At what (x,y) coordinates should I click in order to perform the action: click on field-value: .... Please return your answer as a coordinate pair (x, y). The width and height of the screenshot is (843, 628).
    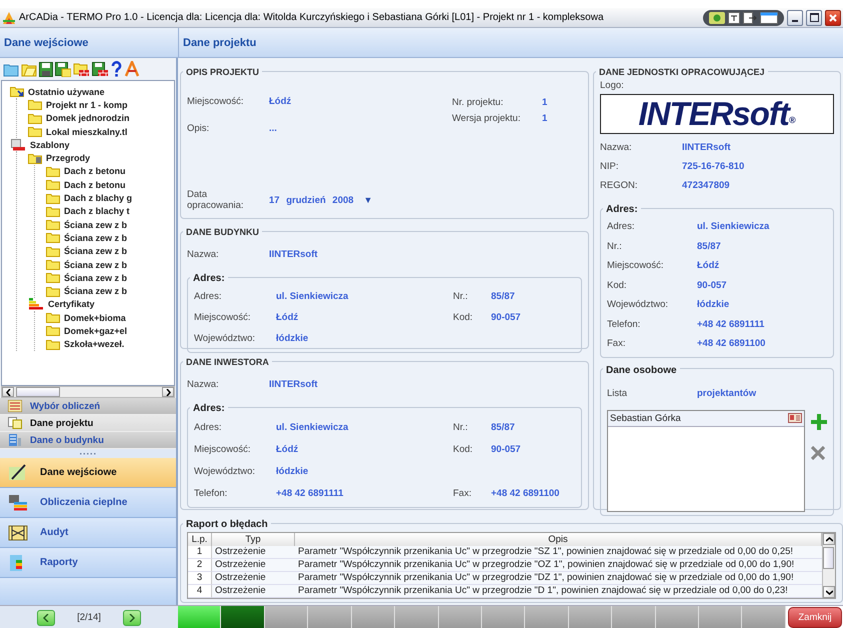
    Looking at the image, I should click on (273, 128).